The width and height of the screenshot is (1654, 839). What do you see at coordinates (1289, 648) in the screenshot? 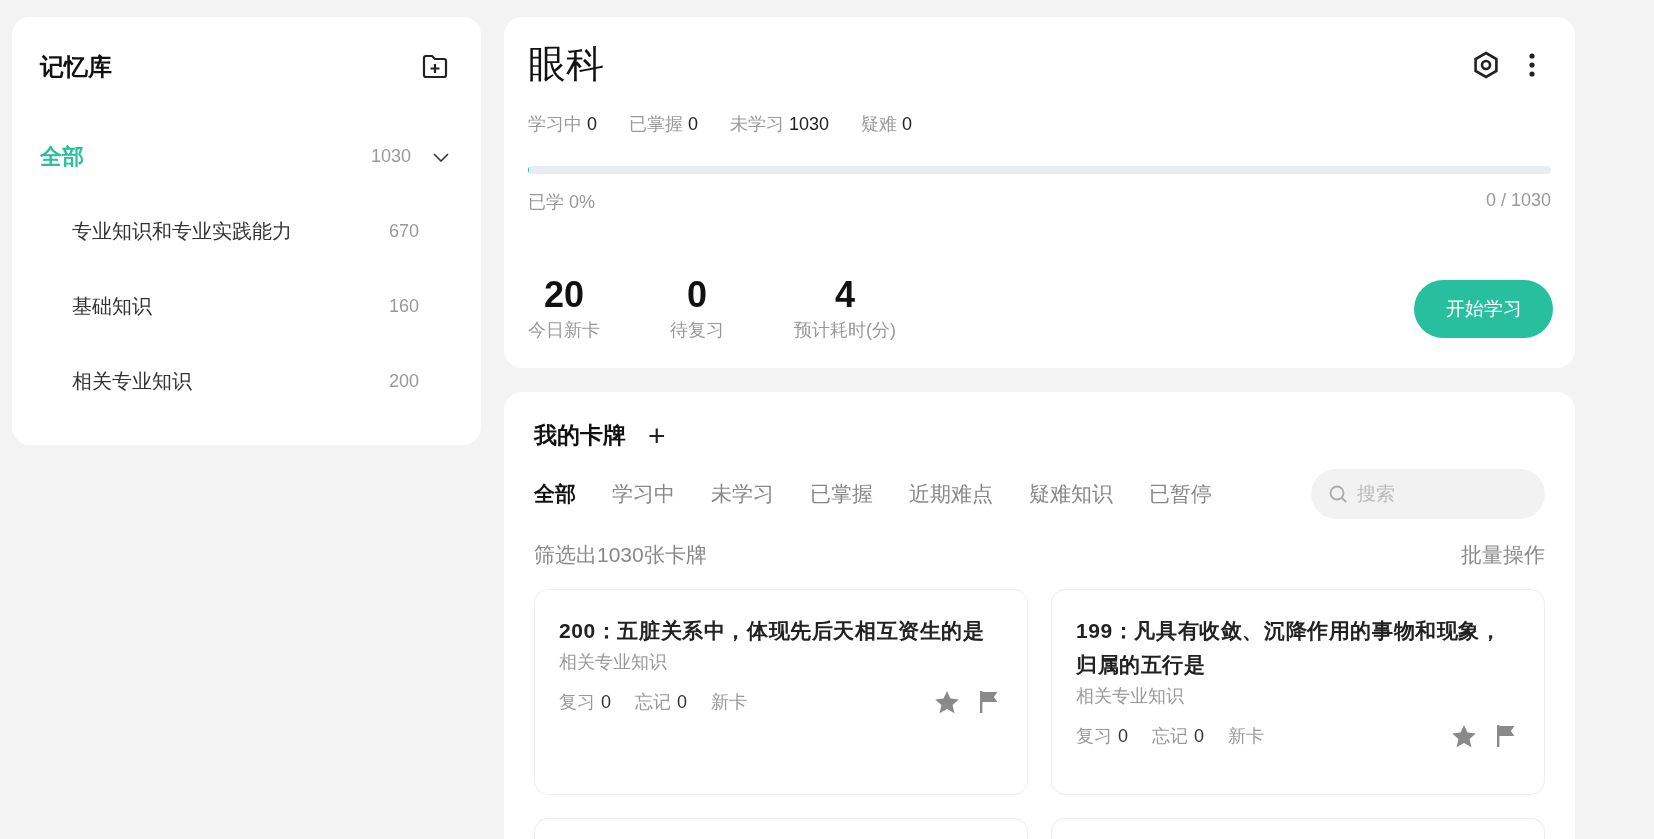
I see `card-question: 199：凡具有收敛、沉降作用的事物和现象，归属的五行是` at bounding box center [1289, 648].